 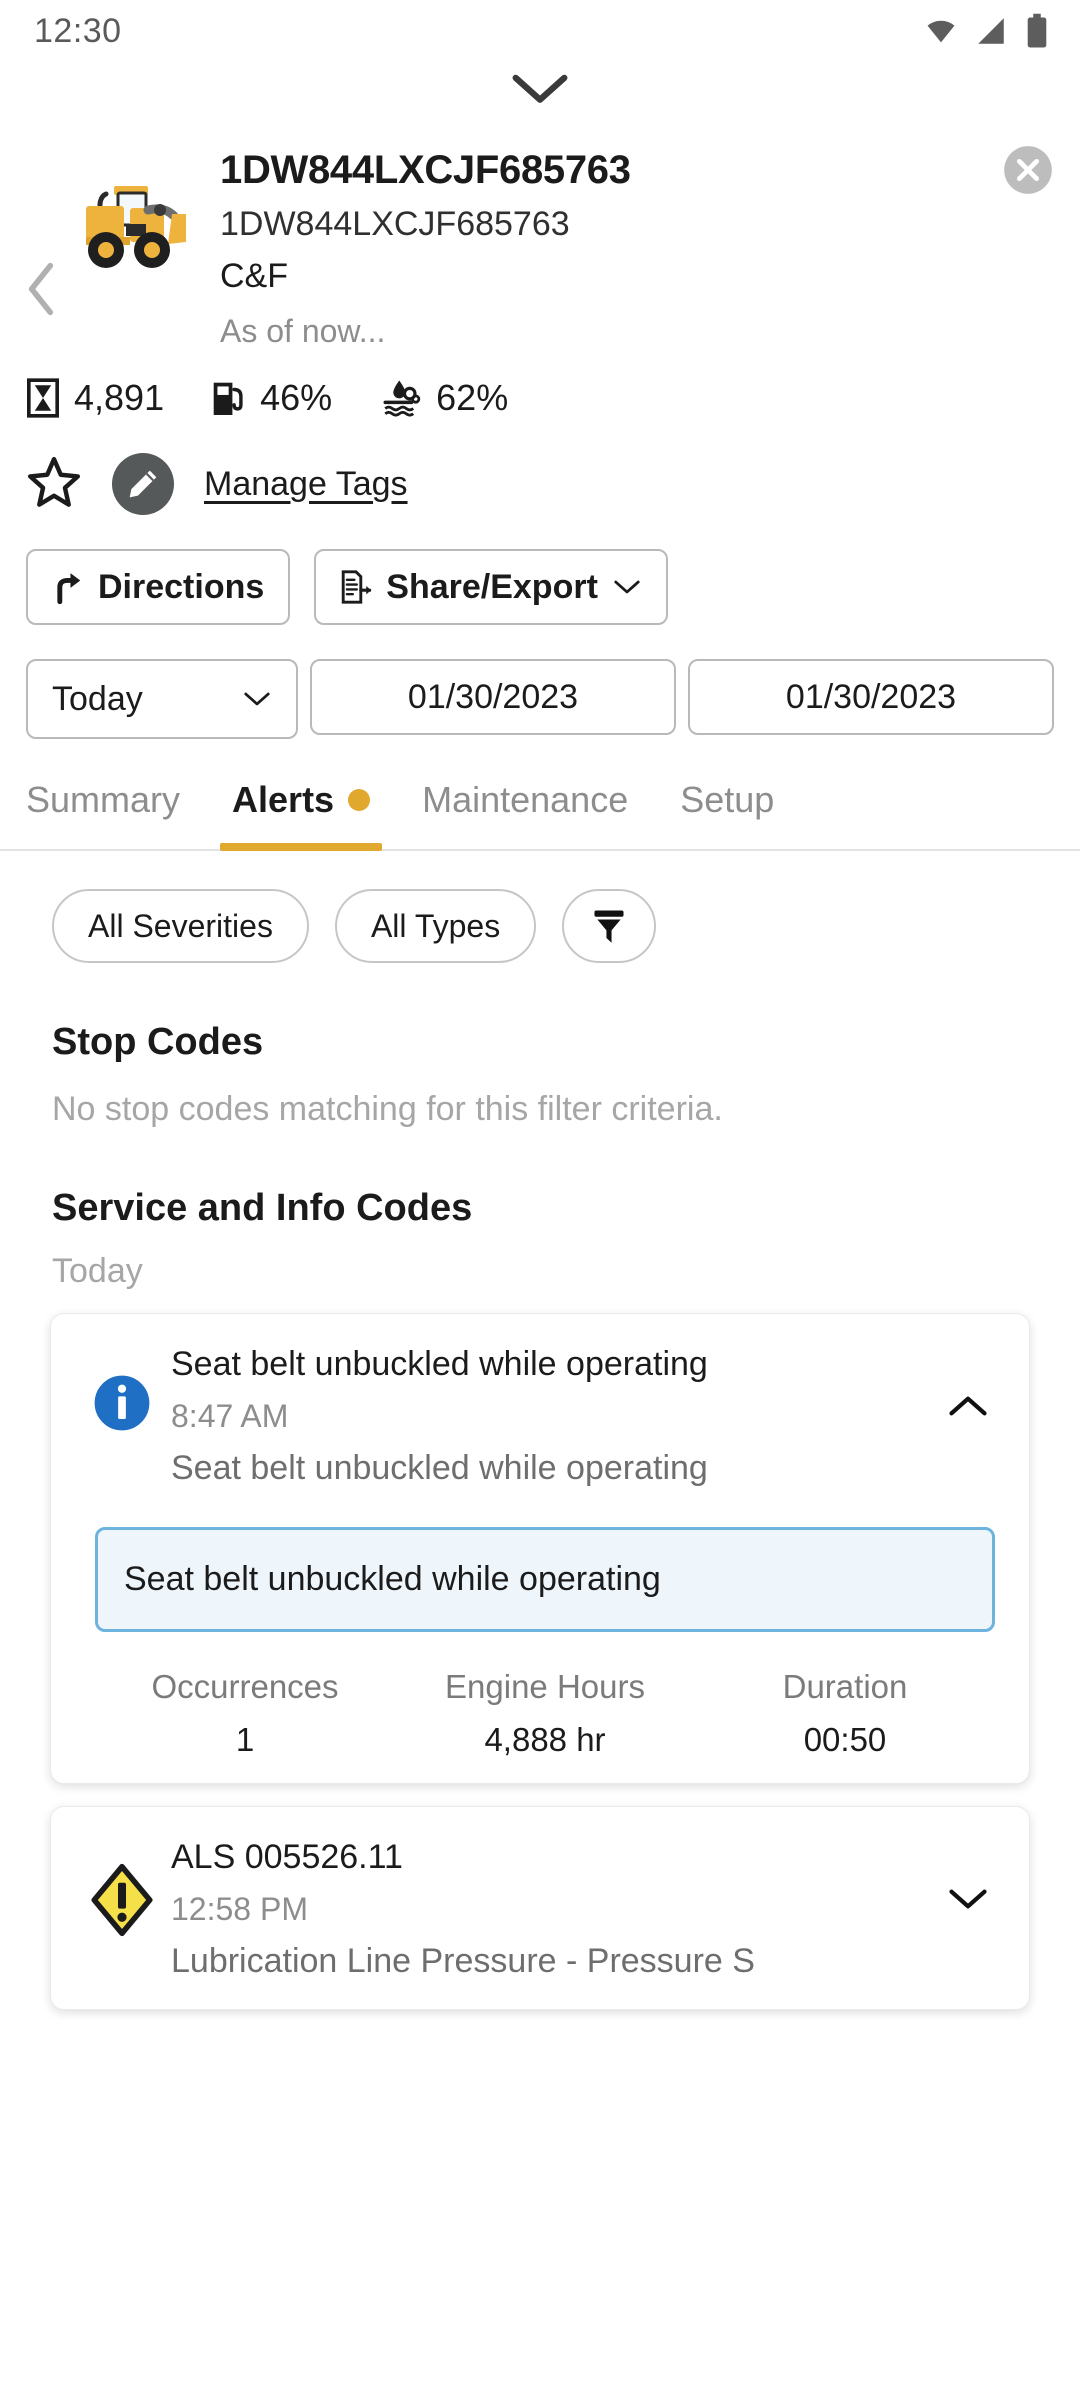 I want to click on close-button, so click(x=1028, y=170).